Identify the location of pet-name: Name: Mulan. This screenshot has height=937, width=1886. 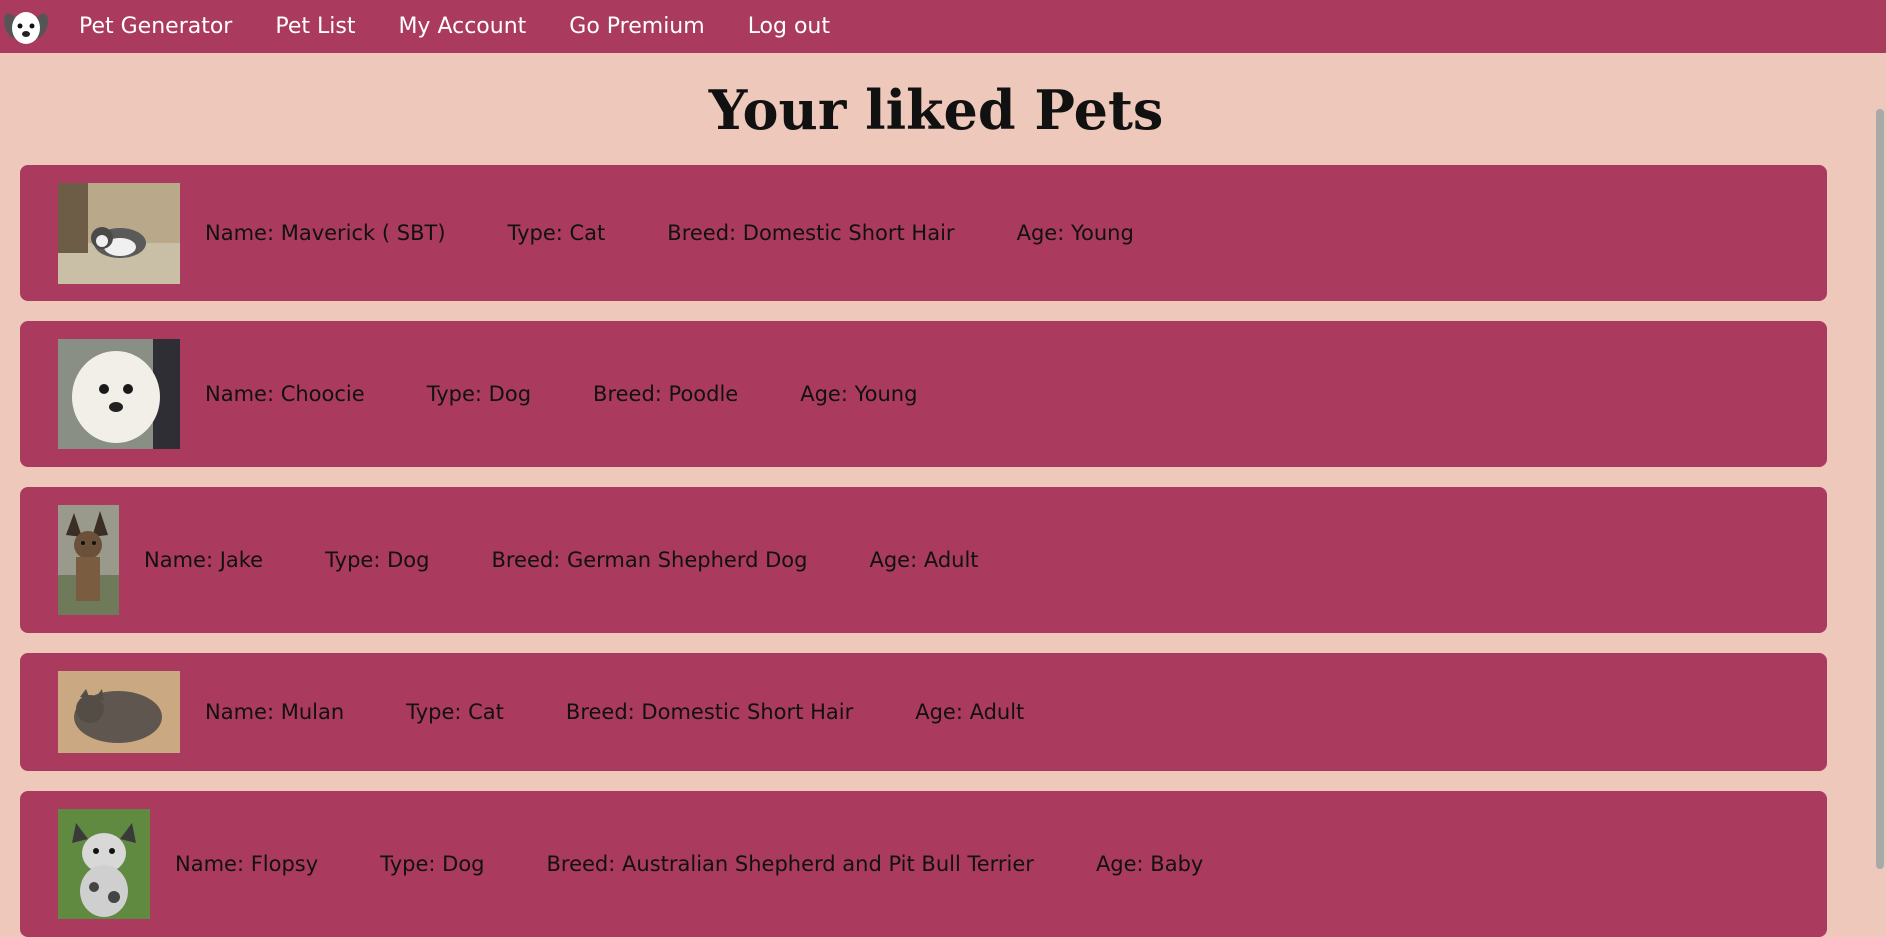
(275, 712).